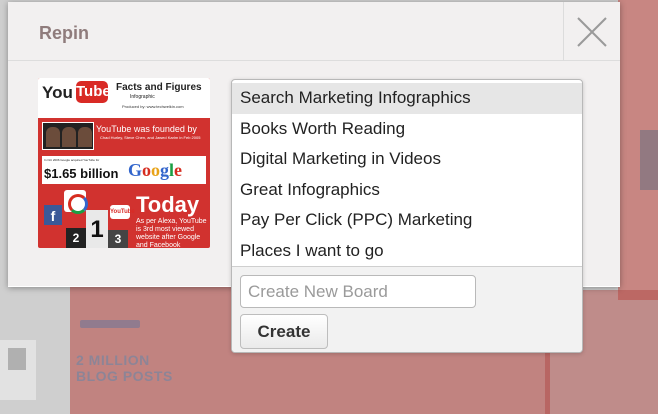  I want to click on pin-today: Today, so click(168, 204).